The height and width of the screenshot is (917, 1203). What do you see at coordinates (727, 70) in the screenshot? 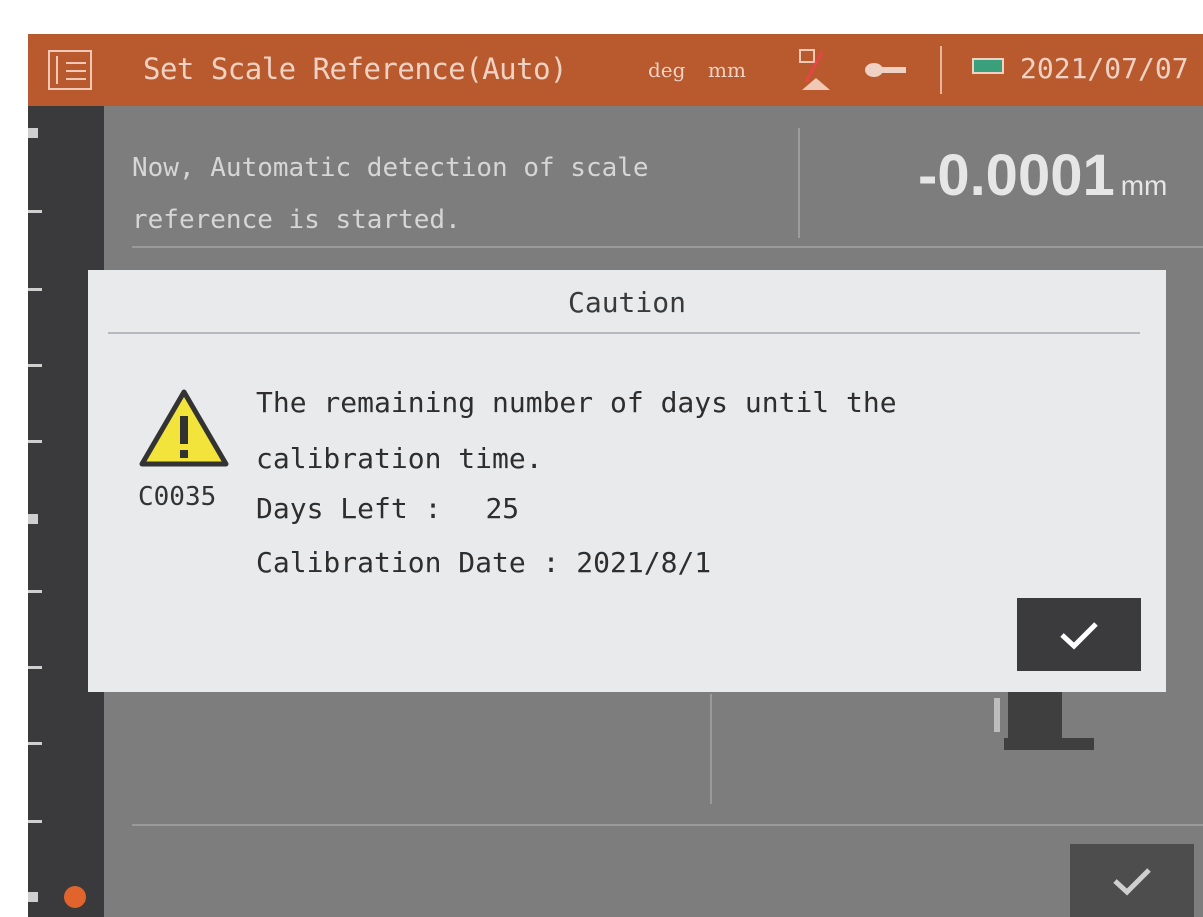
I see `length-unit: mm` at bounding box center [727, 70].